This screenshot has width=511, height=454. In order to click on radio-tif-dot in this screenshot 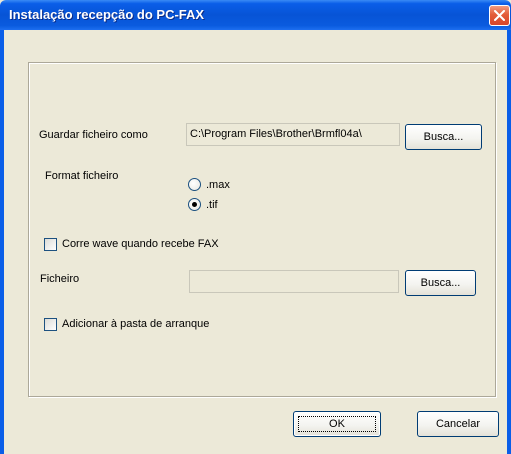, I will do `click(194, 204)`.